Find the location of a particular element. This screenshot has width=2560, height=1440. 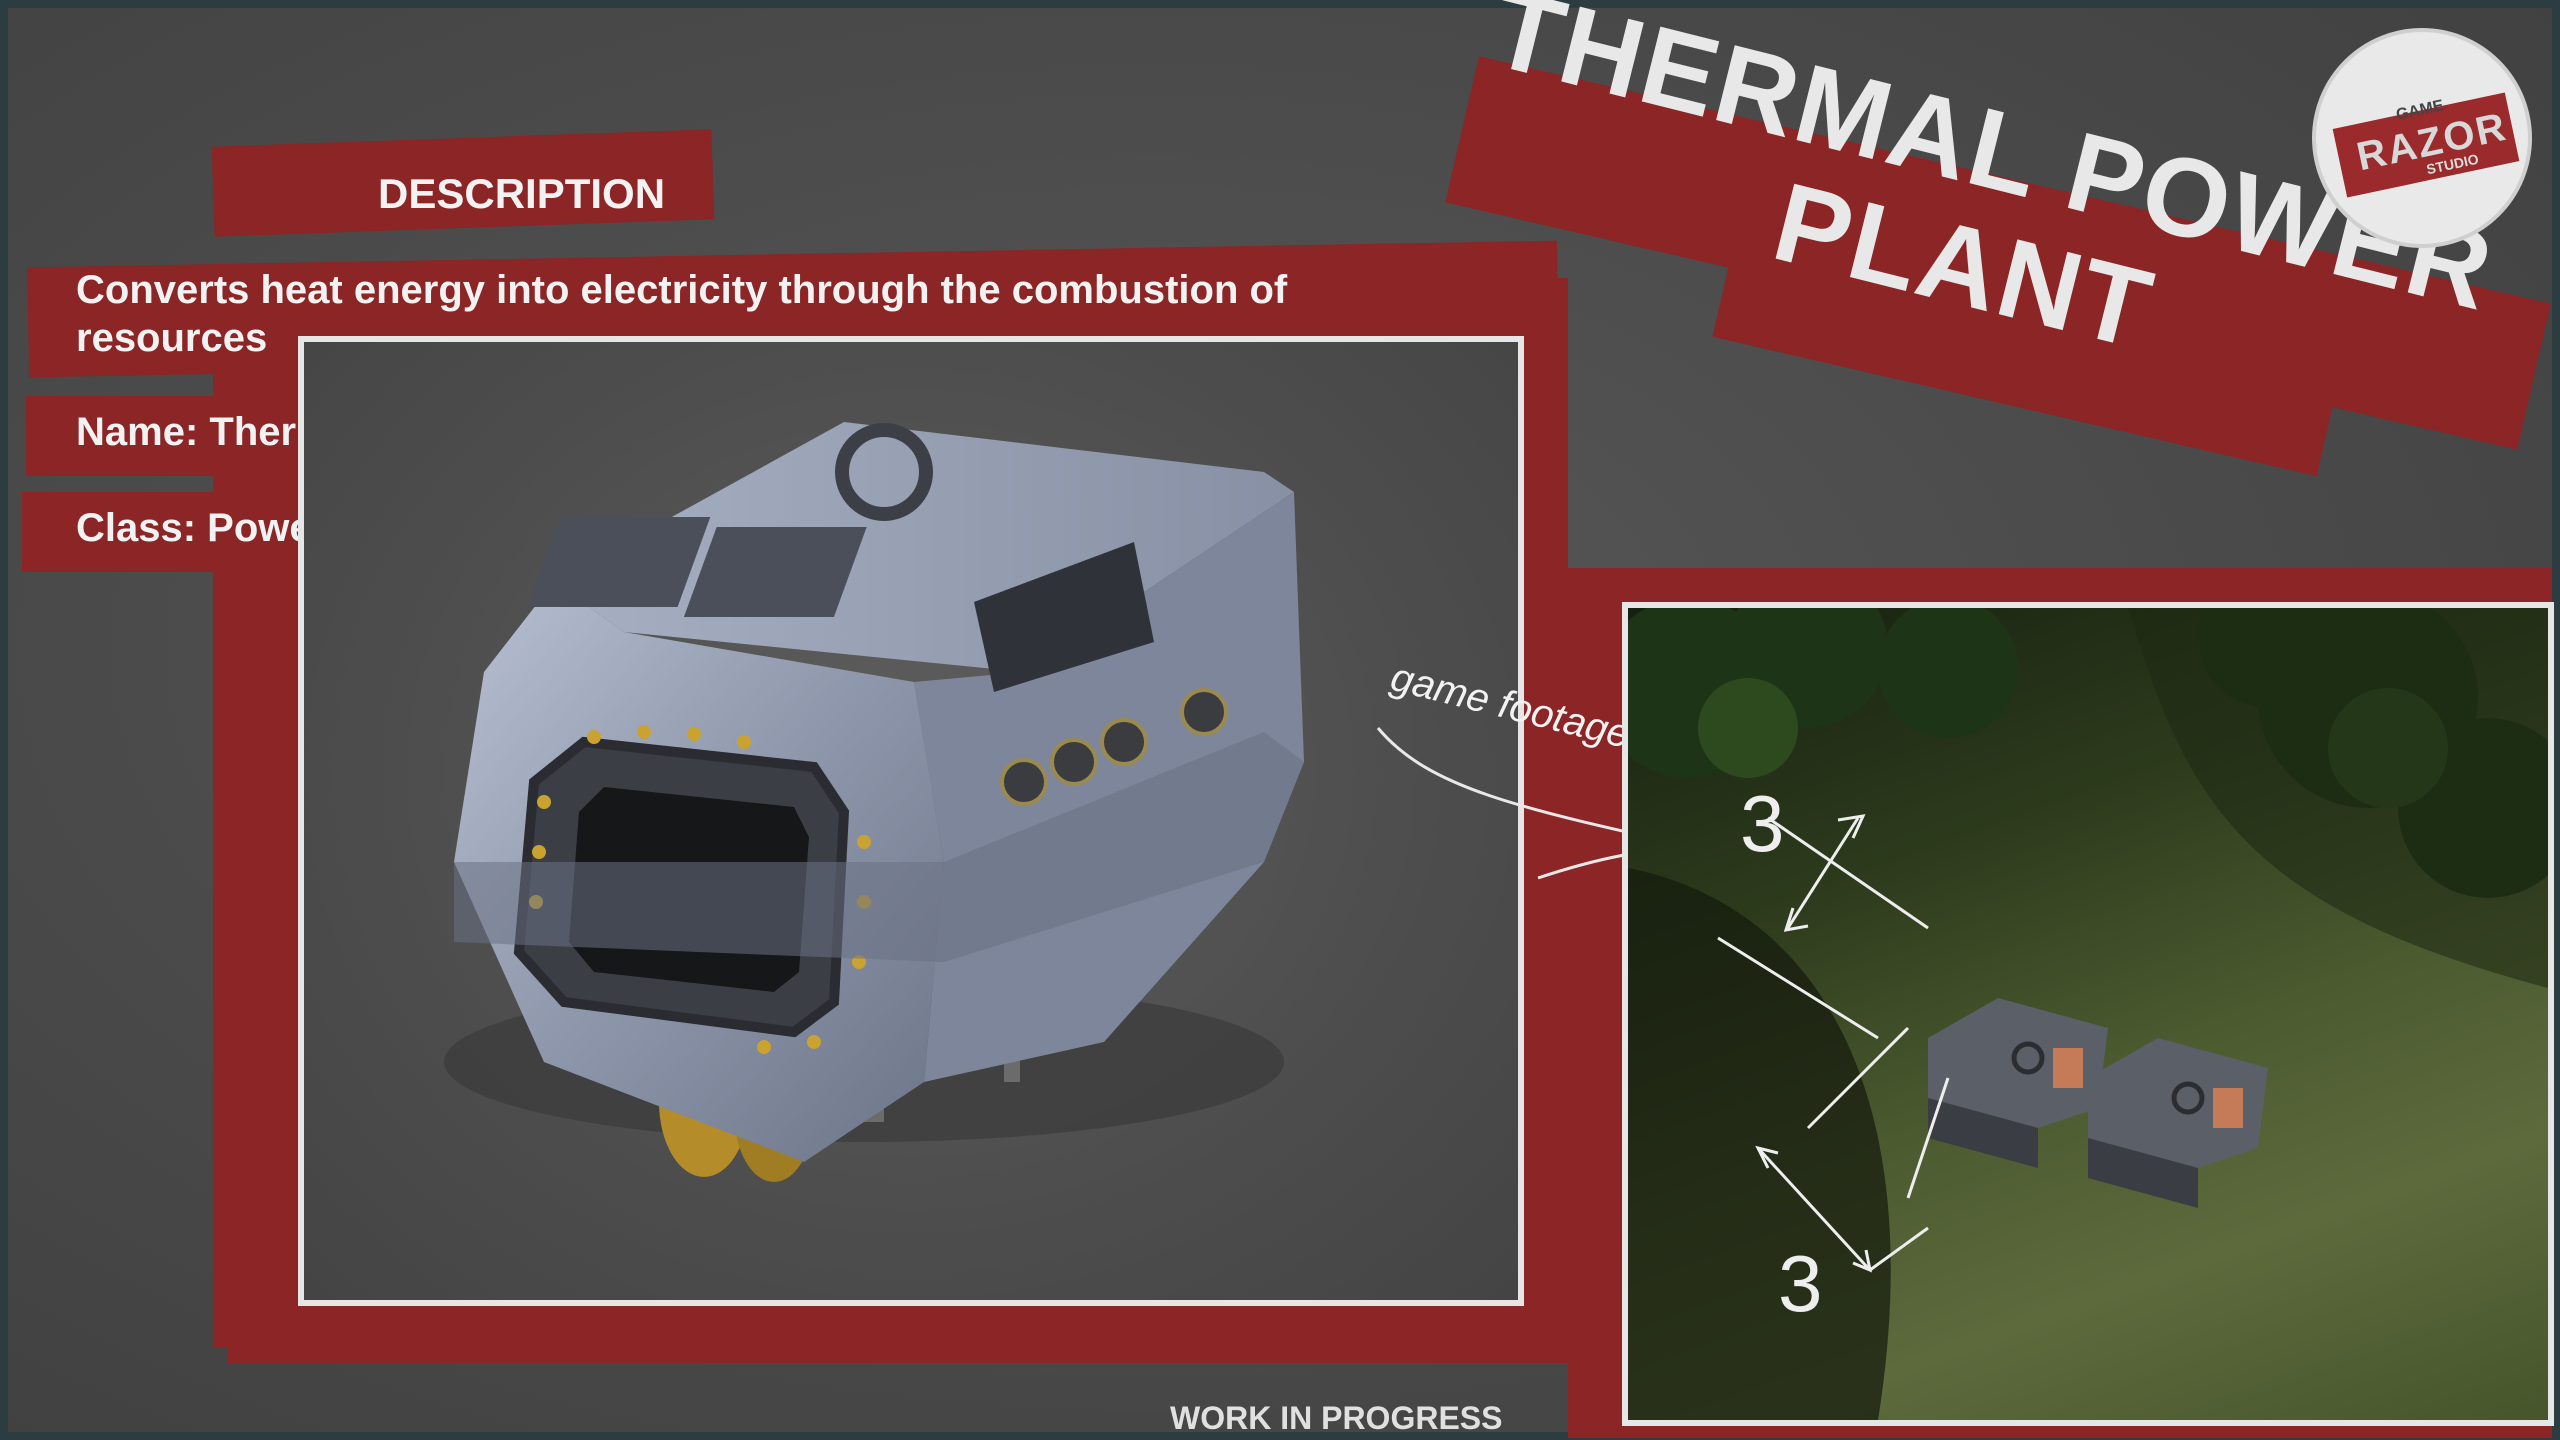

work-in-progress-label: WORK IN PROGRESS is located at coordinates (1336, 1418).